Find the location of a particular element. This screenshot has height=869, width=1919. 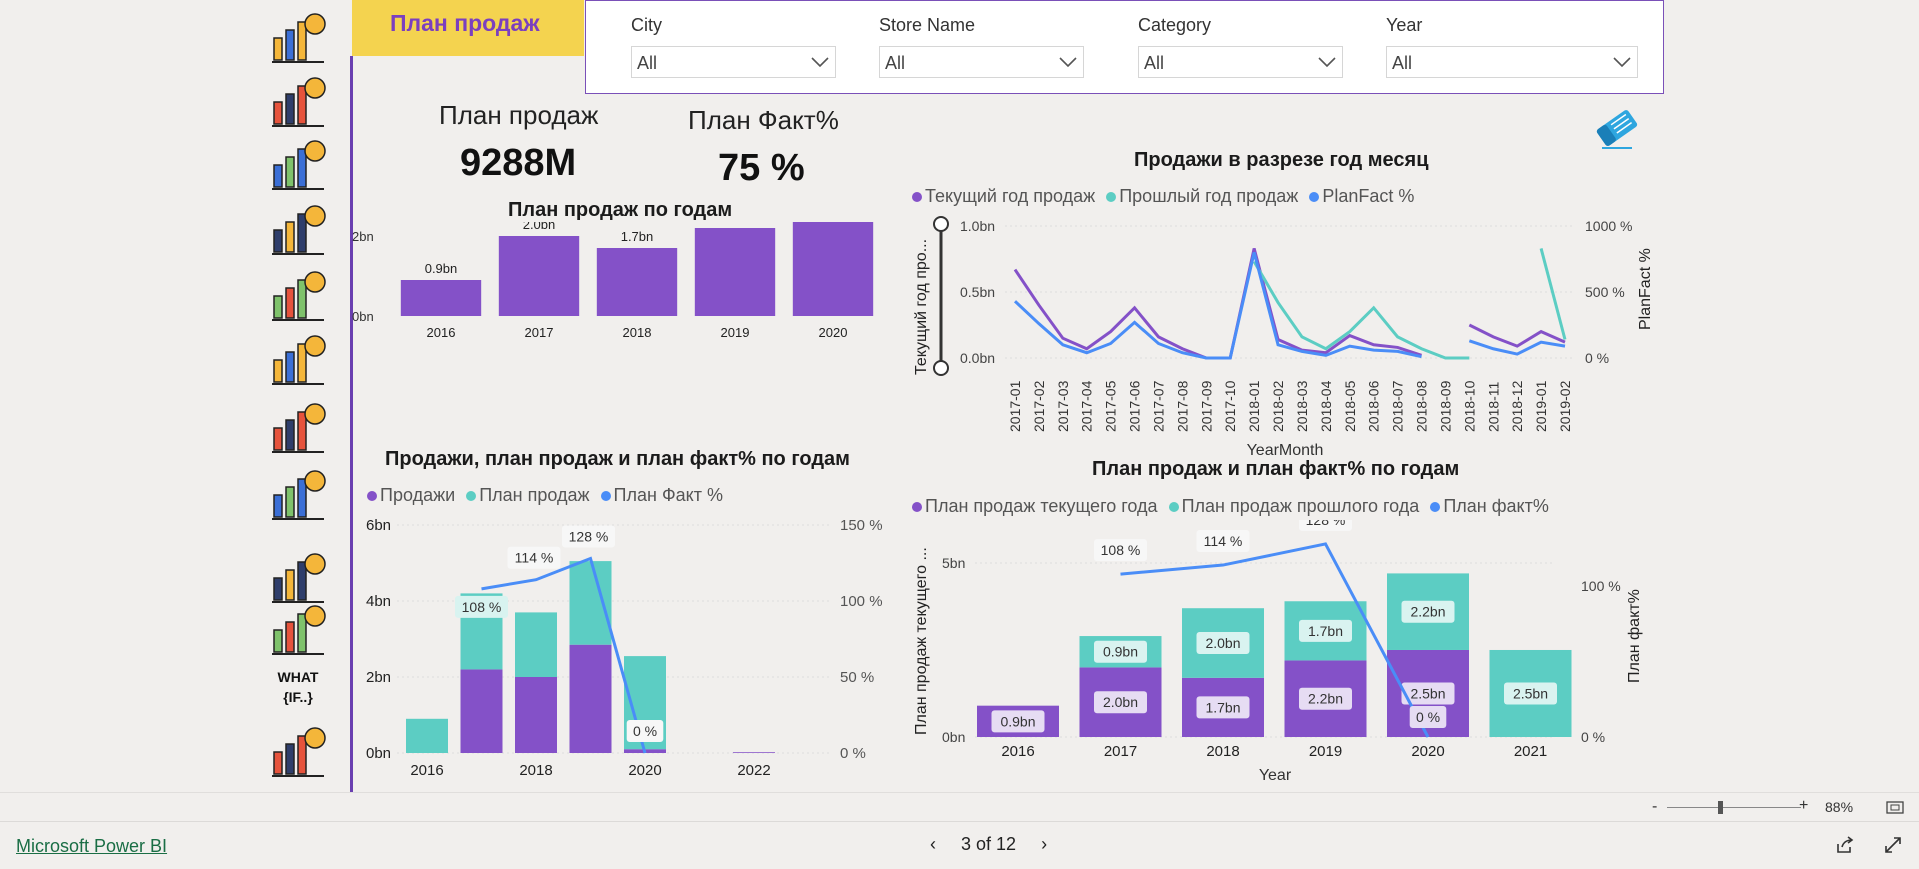

x-tick-label: 2017-10 is located at coordinates (1230, 406).